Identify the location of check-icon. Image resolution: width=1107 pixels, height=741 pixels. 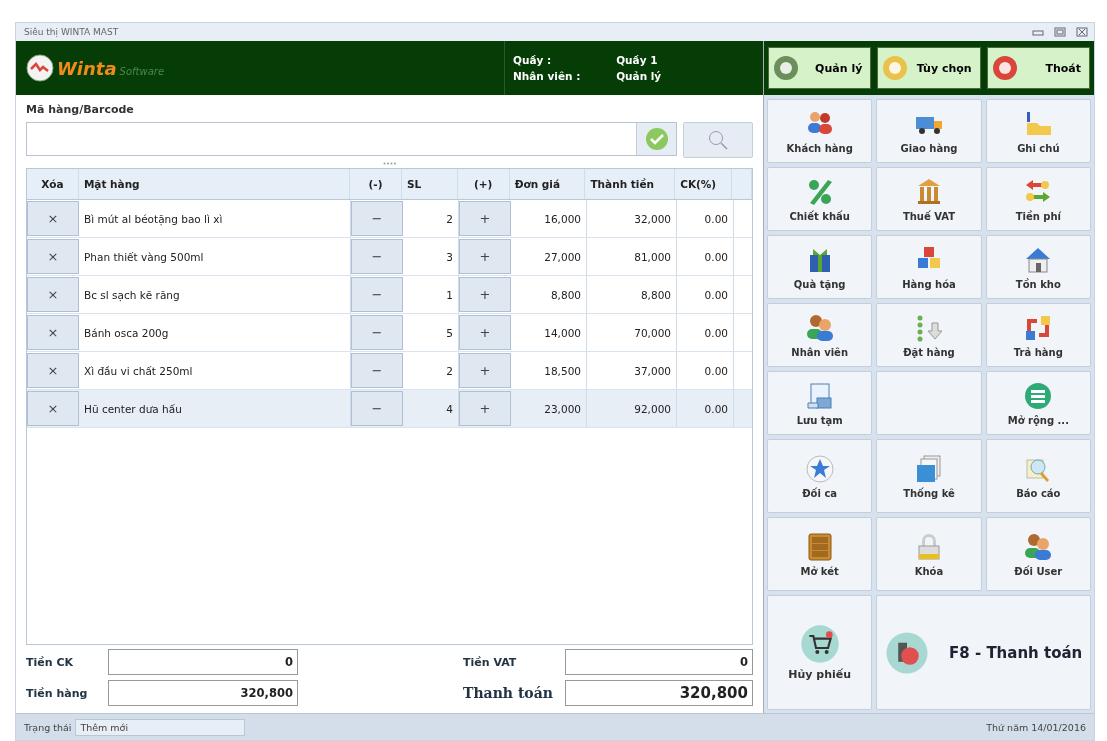
(656, 139).